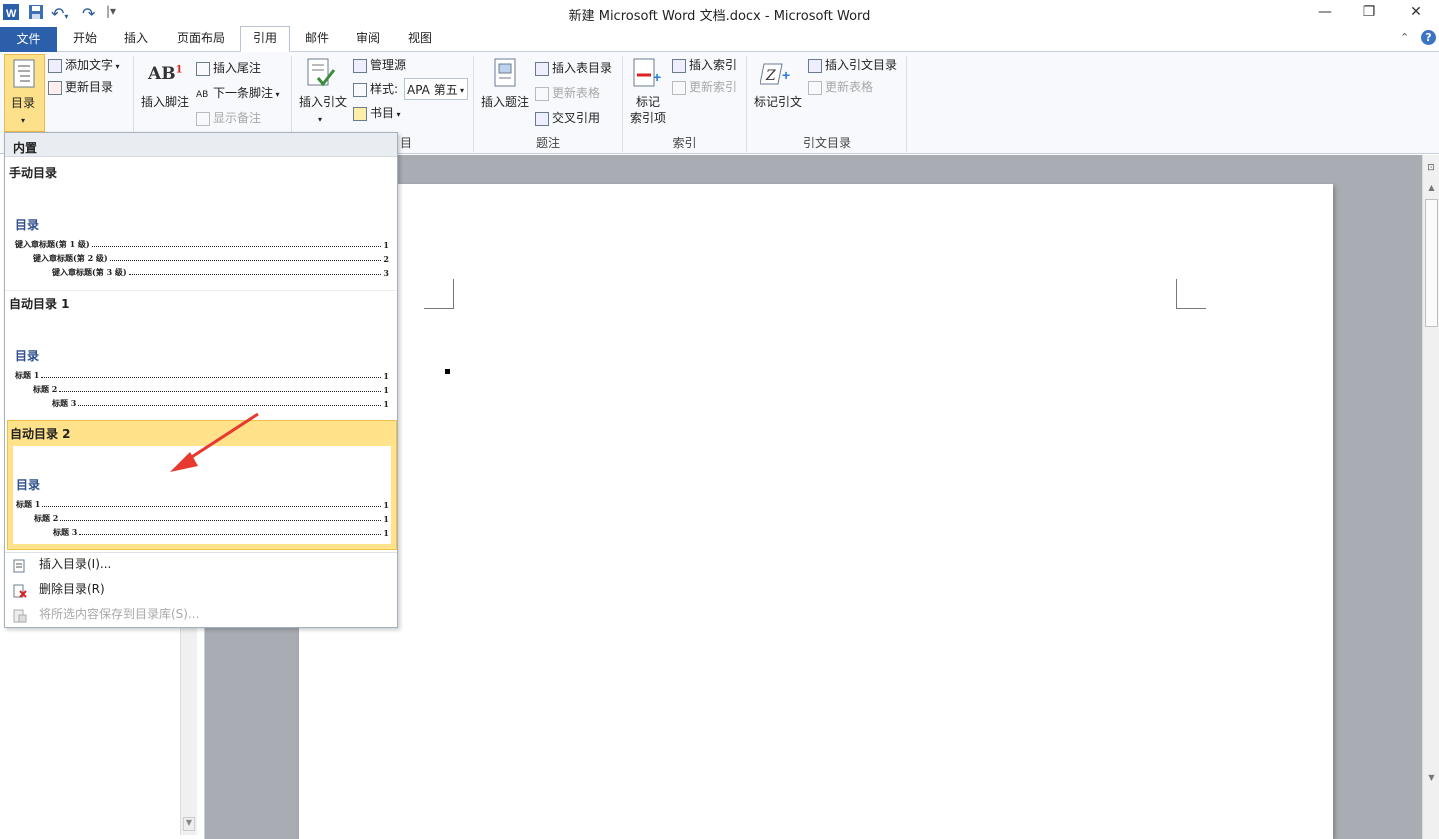 The width and height of the screenshot is (1439, 839). What do you see at coordinates (713, 65) in the screenshot?
I see `insert-index-label: 插入索引` at bounding box center [713, 65].